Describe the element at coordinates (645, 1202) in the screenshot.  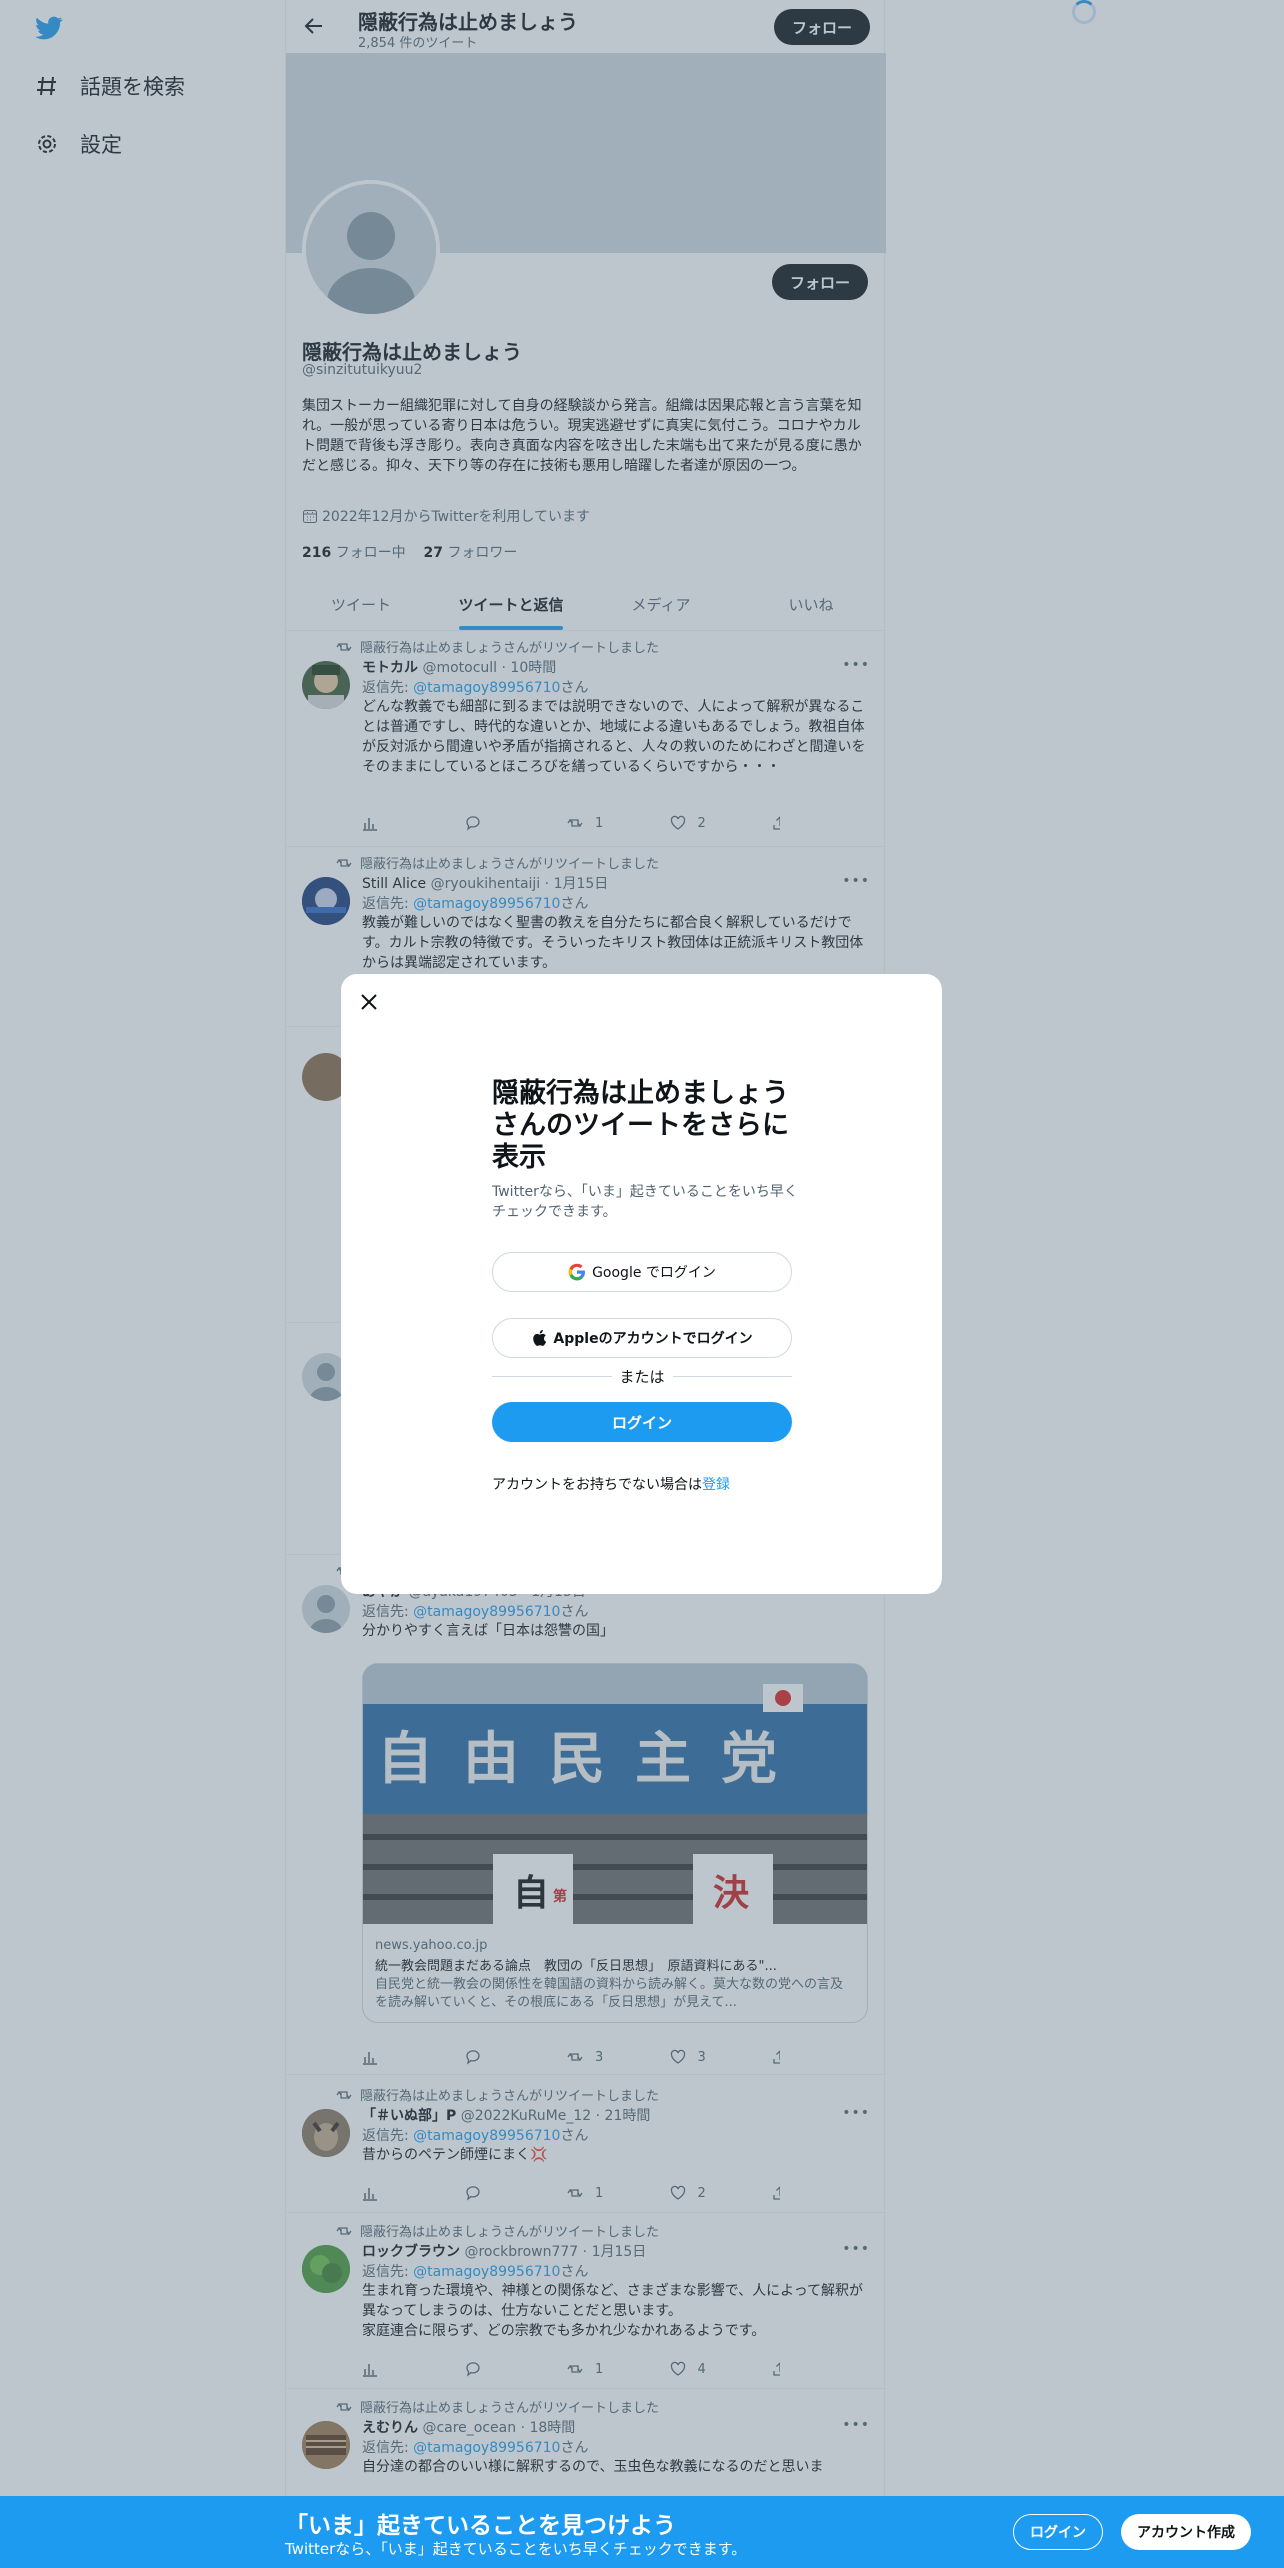
I see `modal-subtitle: Twitterなら、「いま」起きていることをいち早くチェックできます。` at that location.